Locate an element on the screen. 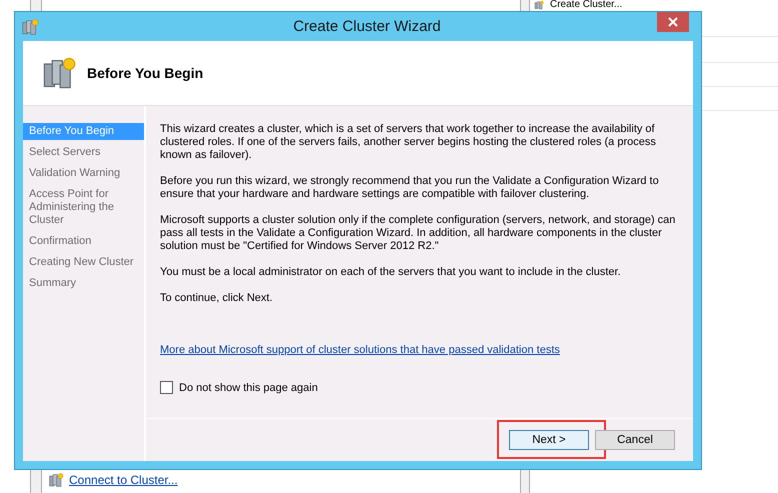 This screenshot has width=778, height=493. close-icon is located at coordinates (673, 22).